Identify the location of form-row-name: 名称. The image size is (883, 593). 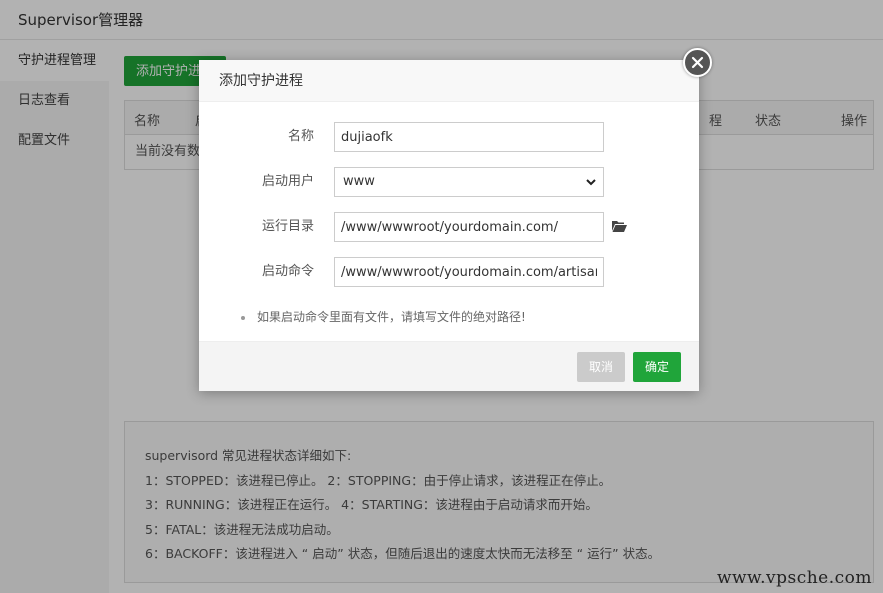
(449, 137).